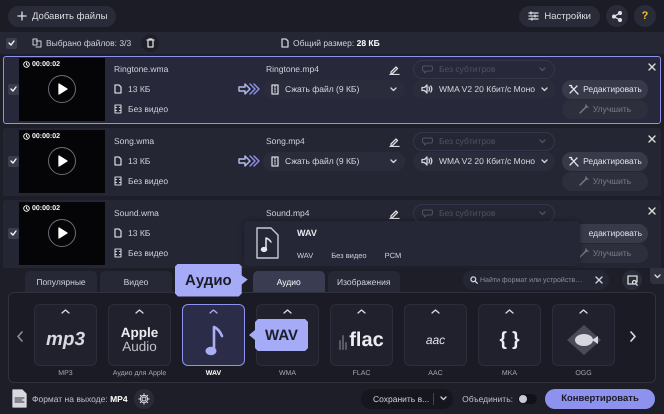 This screenshot has height=414, width=664. Describe the element at coordinates (139, 333) in the screenshot. I see `format-logo: Apple` at that location.